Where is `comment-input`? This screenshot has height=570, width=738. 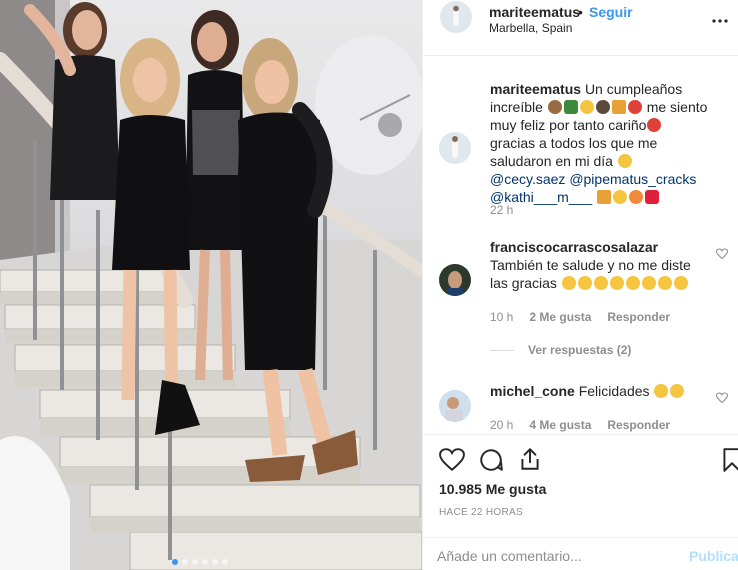 comment-input is located at coordinates (552, 556).